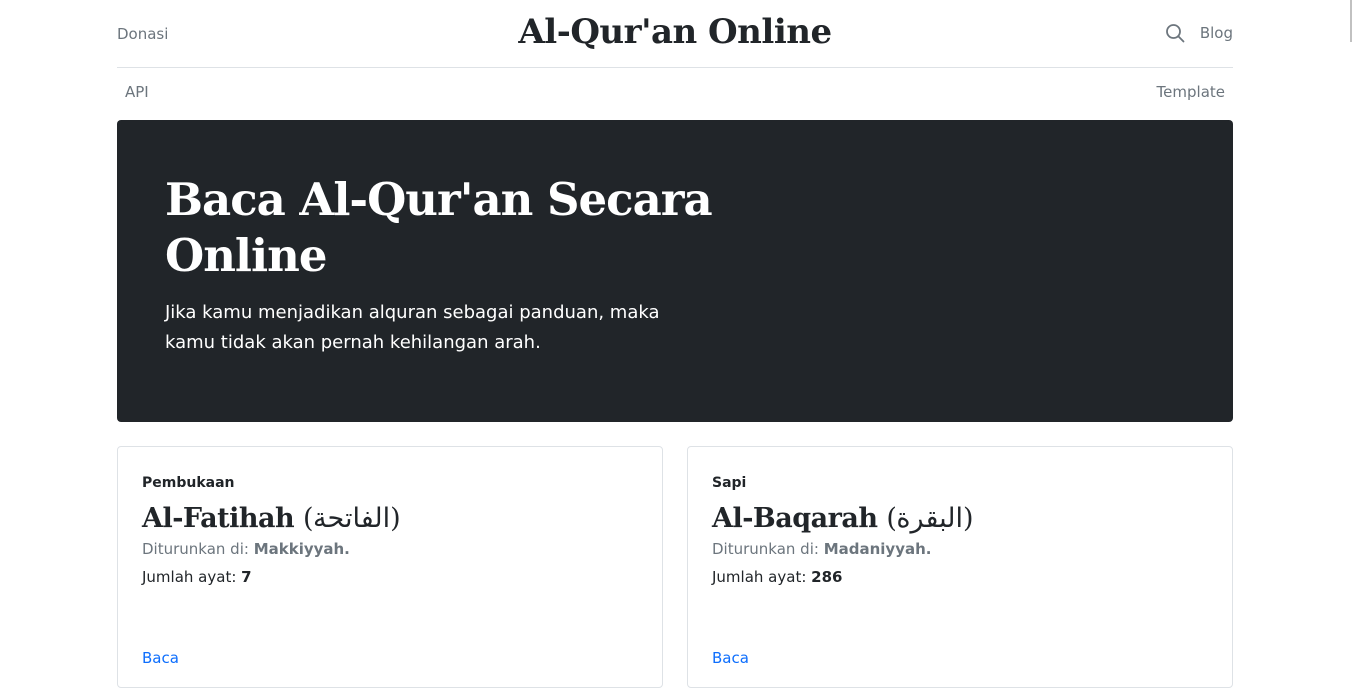  Describe the element at coordinates (930, 518) in the screenshot. I see `surah-arabic-name: (البقرة)` at that location.